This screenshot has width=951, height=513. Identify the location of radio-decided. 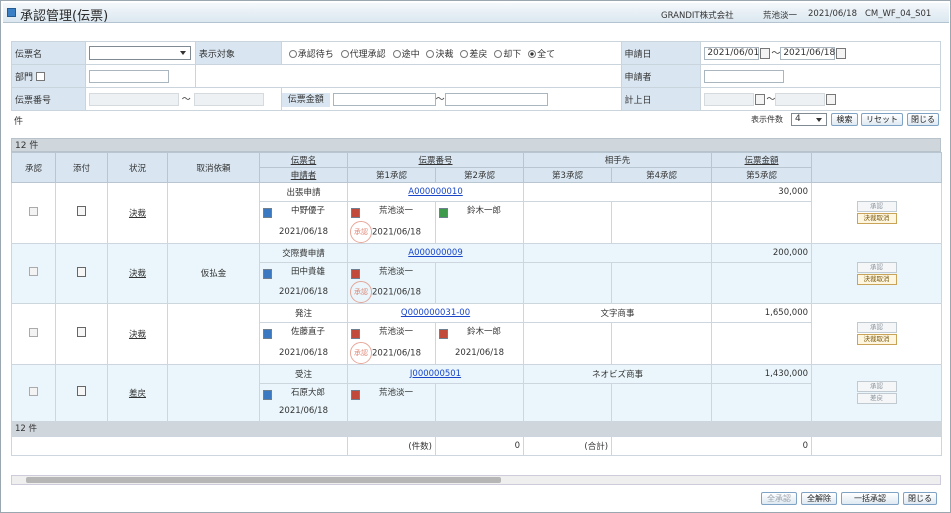
(430, 53).